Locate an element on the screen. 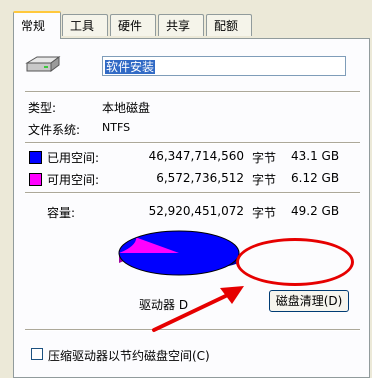 The height and width of the screenshot is (378, 372). tab-quota: 配额 is located at coordinates (229, 25).